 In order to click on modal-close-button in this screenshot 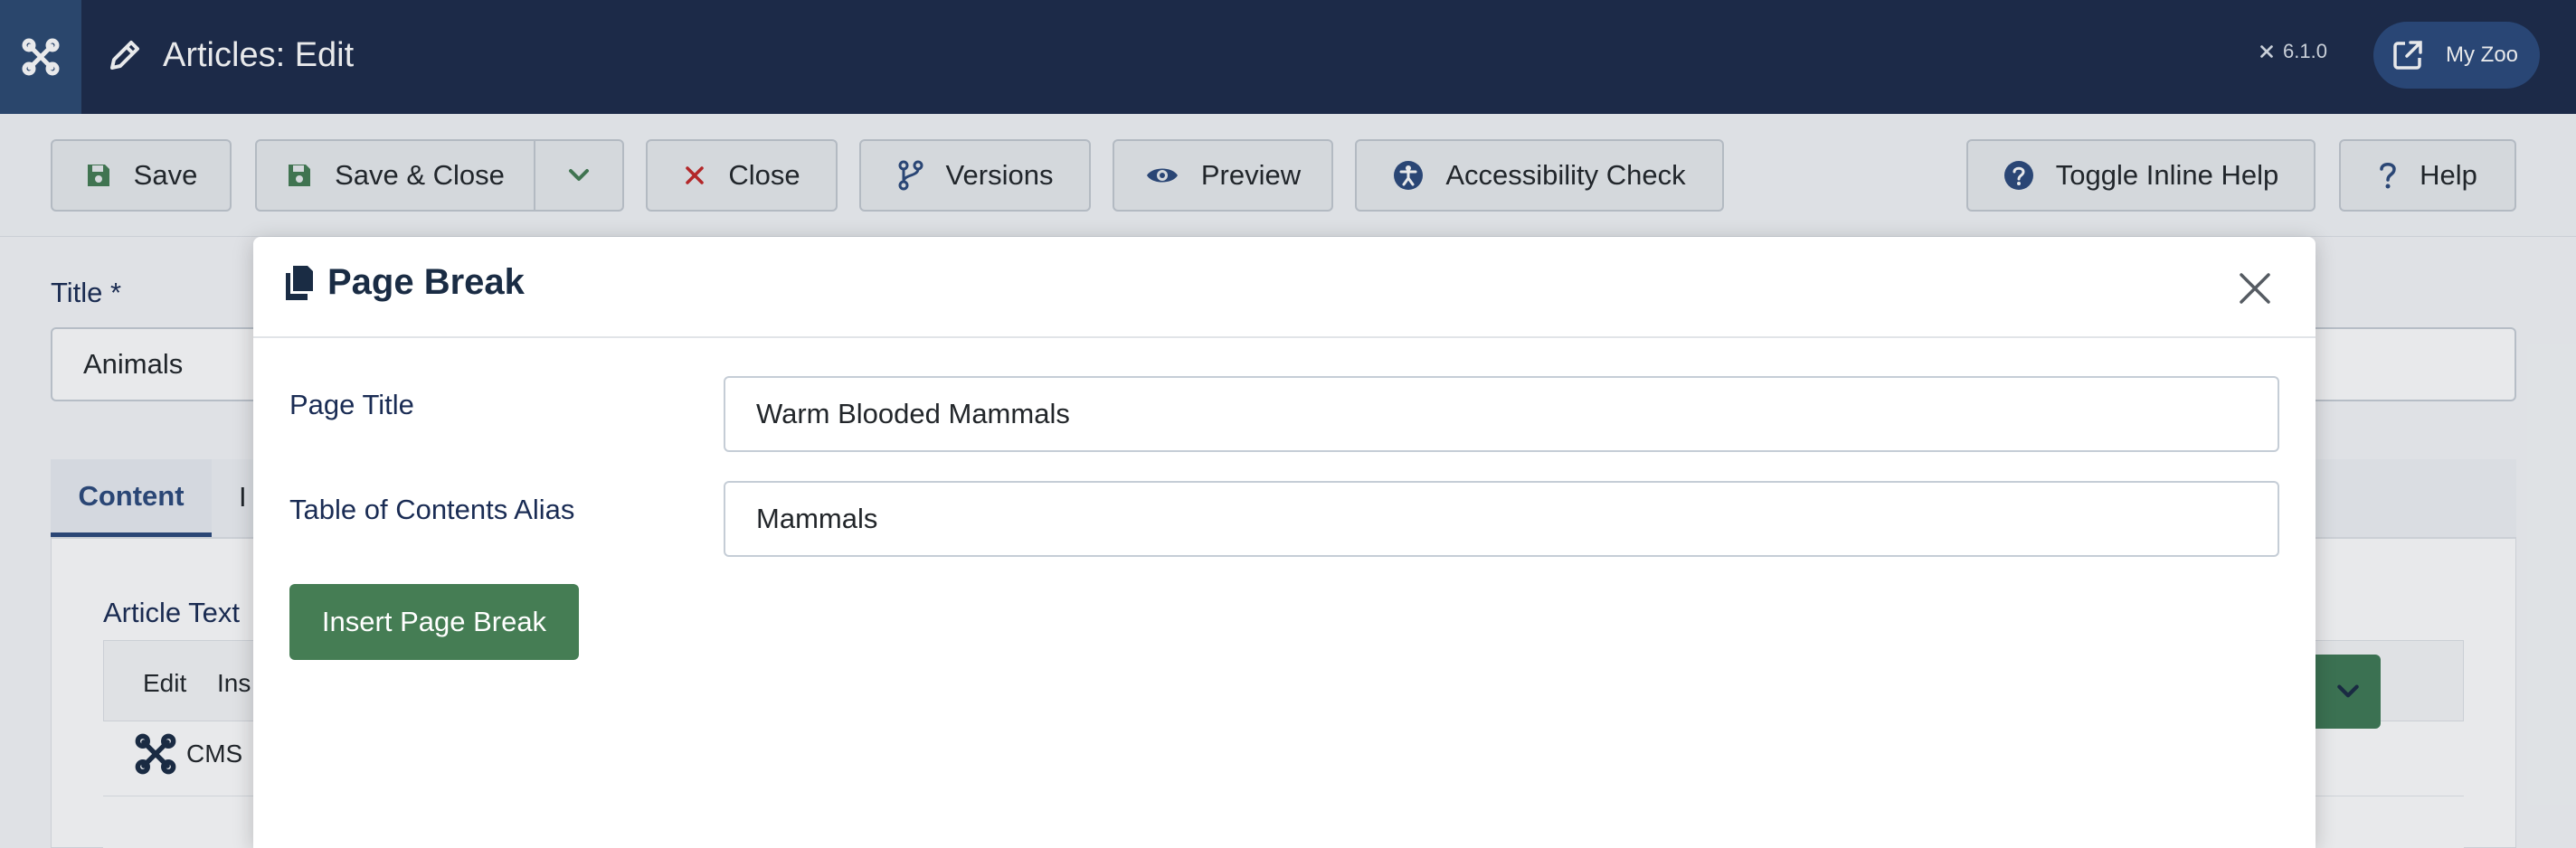, I will do `click(2254, 288)`.